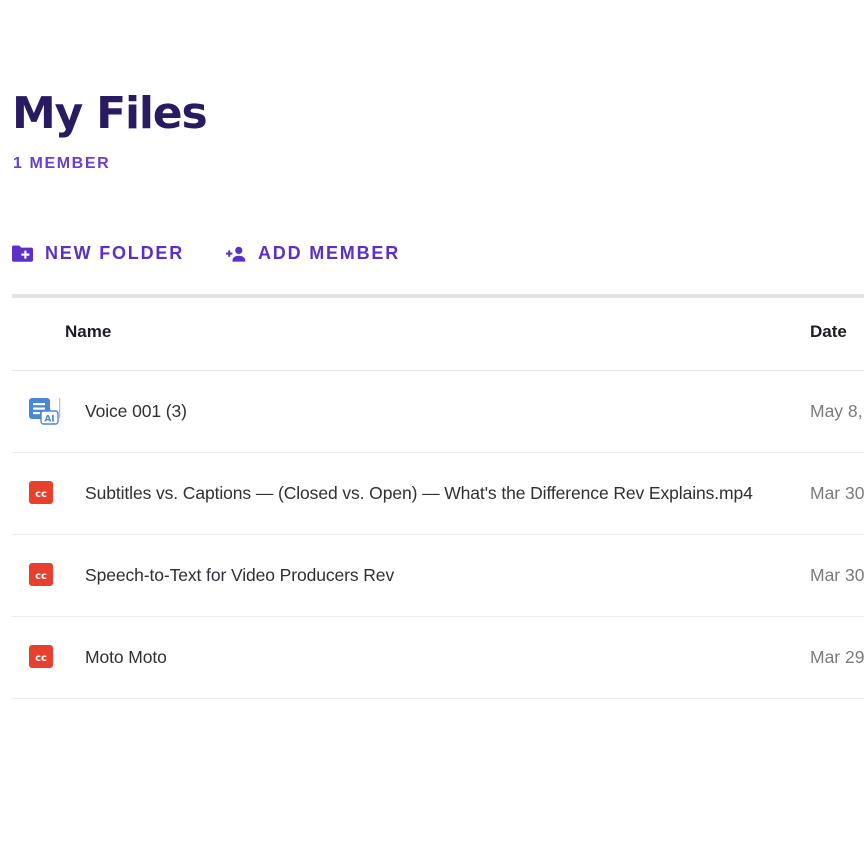  Describe the element at coordinates (236, 254) in the screenshot. I see `add-member-icon` at that location.